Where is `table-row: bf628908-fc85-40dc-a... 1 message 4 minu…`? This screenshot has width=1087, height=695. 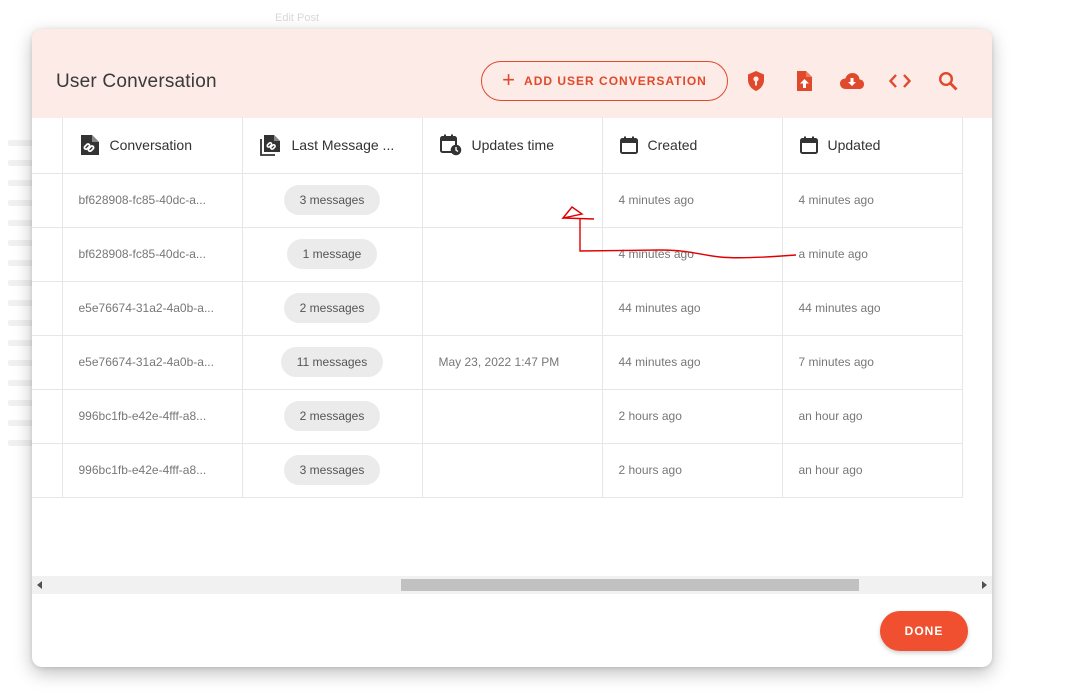 table-row: bf628908-fc85-40dc-a... 1 message 4 minu… is located at coordinates (497, 254).